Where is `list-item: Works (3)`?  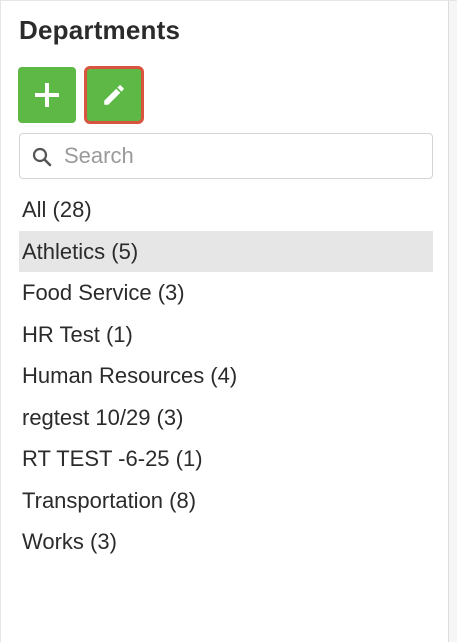
list-item: Works (3) is located at coordinates (226, 542).